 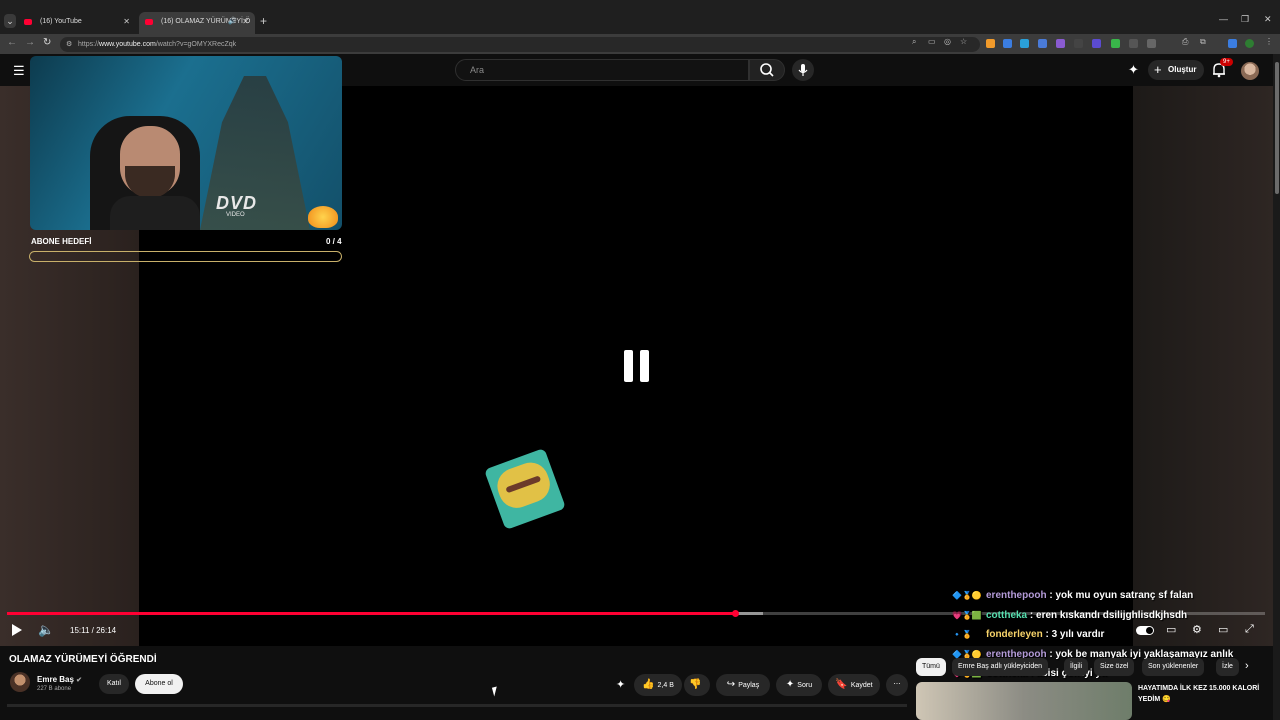 I want to click on search-input: Ara, so click(x=602, y=70).